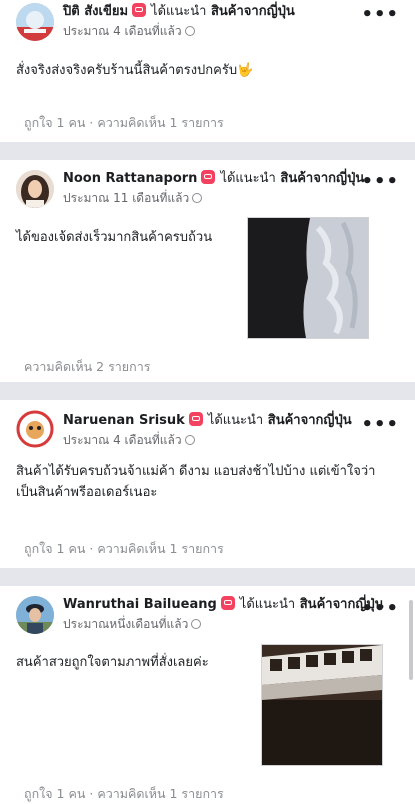 This screenshot has height=804, width=415. What do you see at coordinates (125, 624) in the screenshot?
I see `post-time: ประมาณหนึ่งเดือนที่แล้ว` at bounding box center [125, 624].